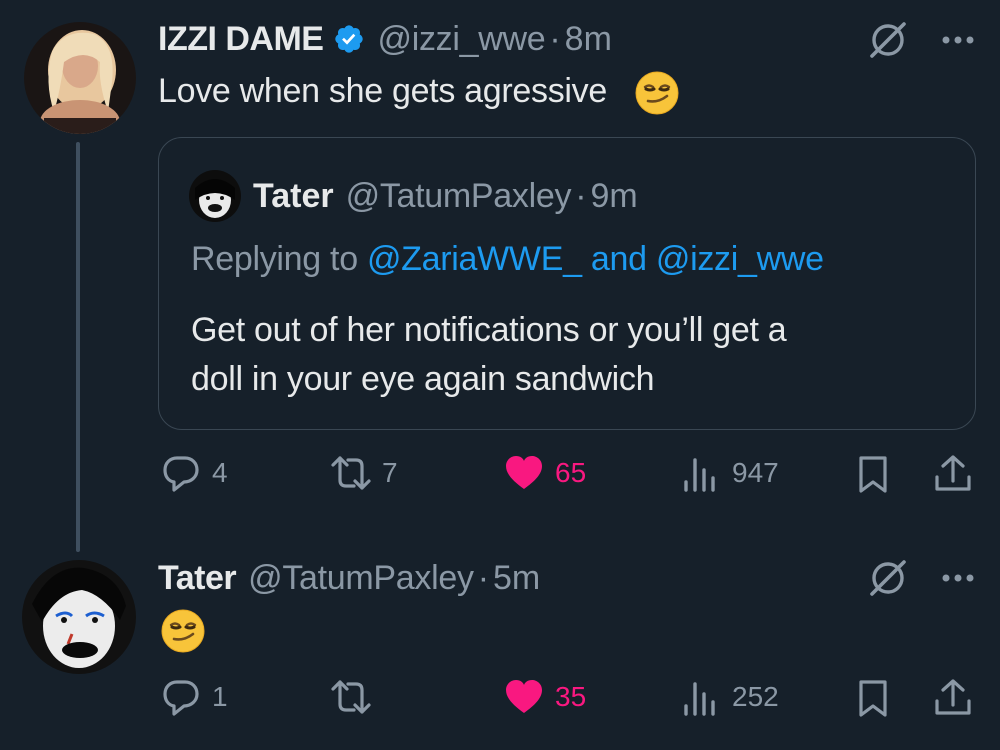 This screenshot has width=1000, height=750. I want to click on views-count: 252, so click(755, 696).